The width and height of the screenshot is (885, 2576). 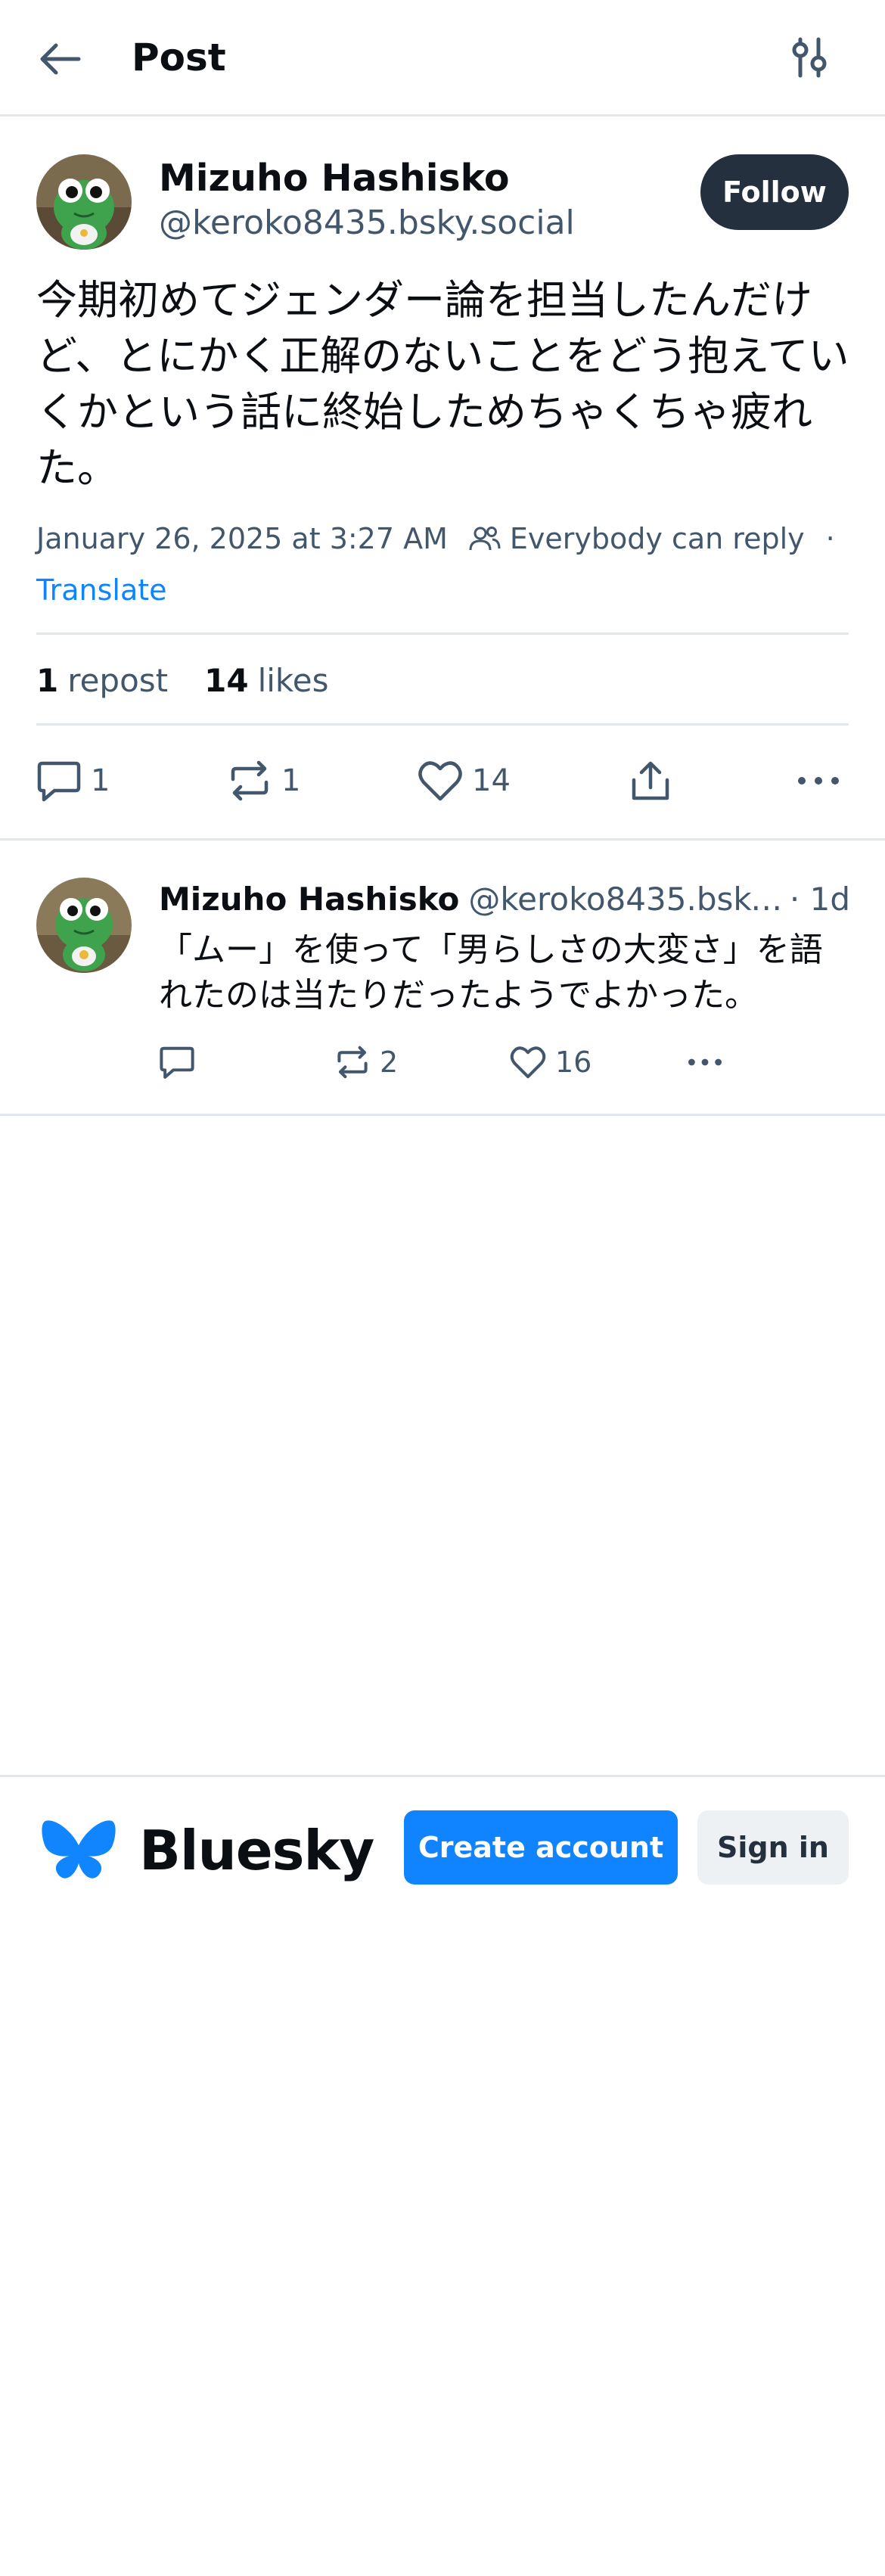 What do you see at coordinates (291, 780) in the screenshot?
I see `repost-count: 1` at bounding box center [291, 780].